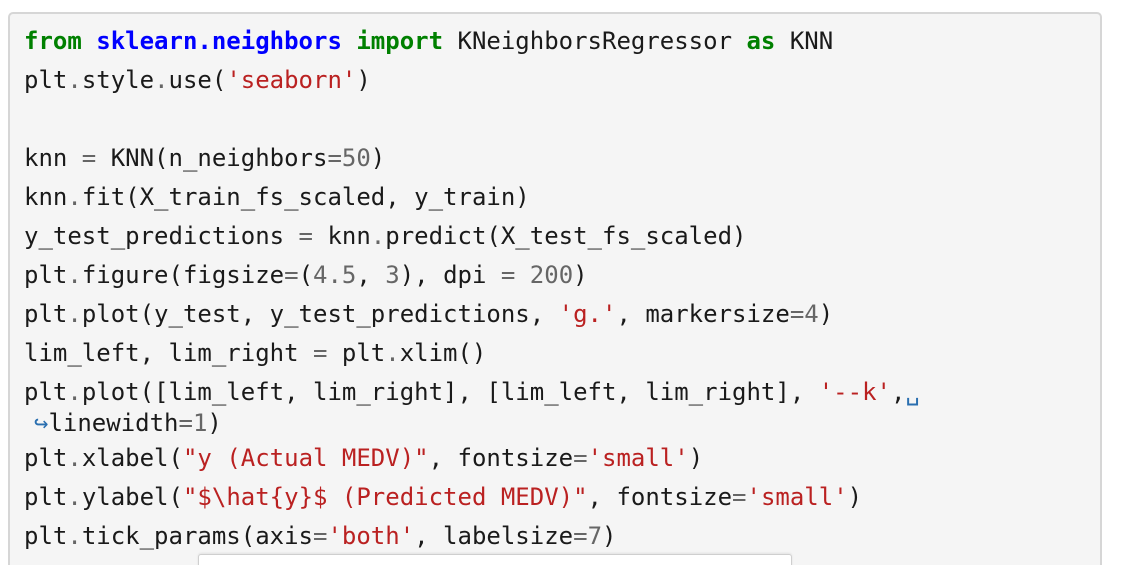 The height and width of the screenshot is (565, 1145). I want to click on code-line: lim_left, lim_right = plt.xlim(), so click(472, 353).